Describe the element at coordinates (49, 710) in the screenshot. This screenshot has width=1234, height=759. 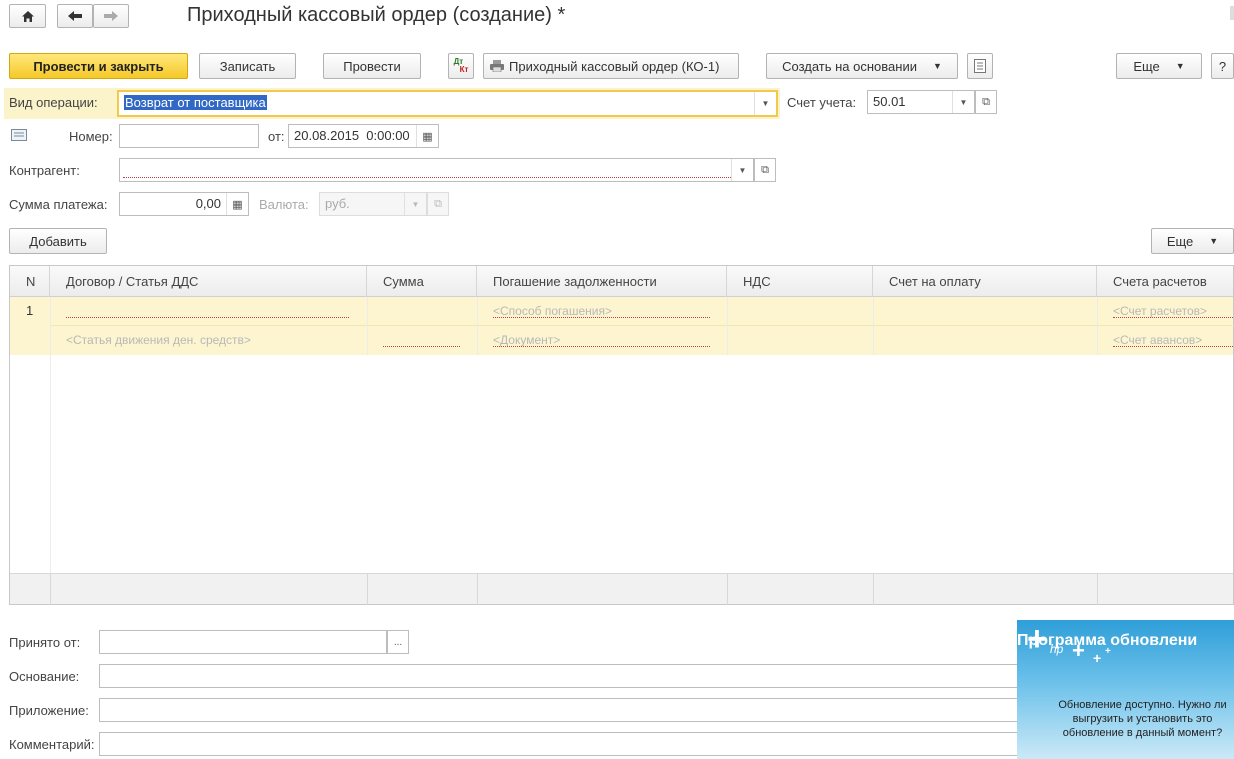
I see `attachment-label: Приложение:` at that location.